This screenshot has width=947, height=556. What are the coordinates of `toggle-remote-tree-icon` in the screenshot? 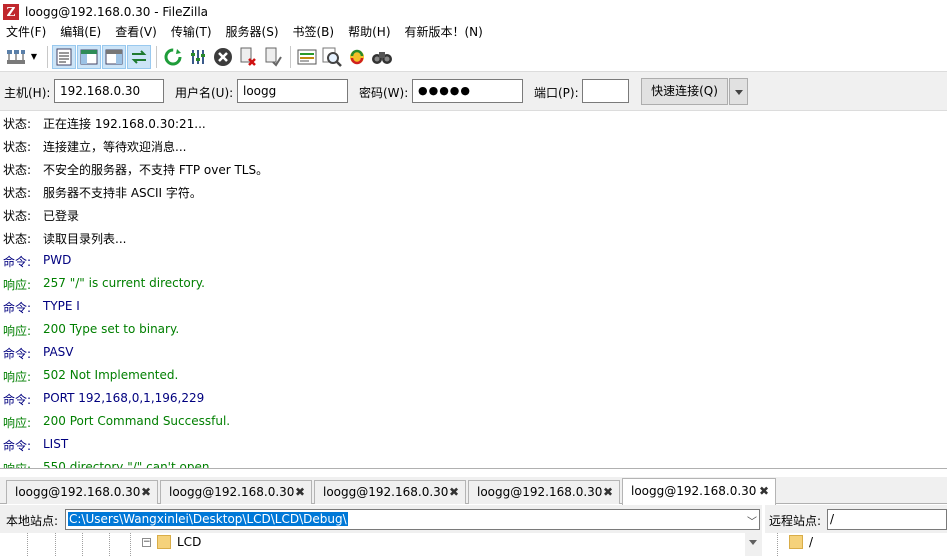 It's located at (114, 56).